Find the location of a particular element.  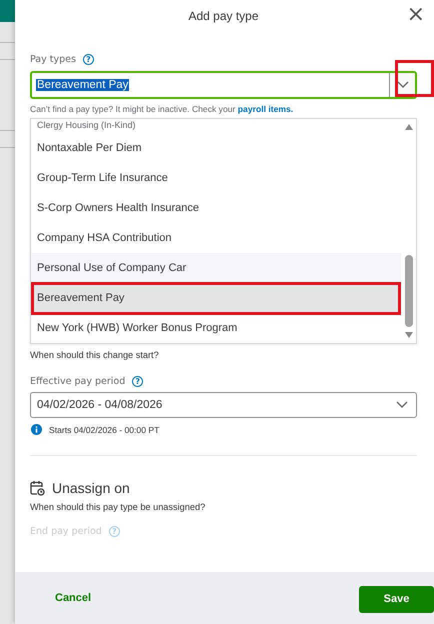

header-bar is located at coordinates (7, 11).